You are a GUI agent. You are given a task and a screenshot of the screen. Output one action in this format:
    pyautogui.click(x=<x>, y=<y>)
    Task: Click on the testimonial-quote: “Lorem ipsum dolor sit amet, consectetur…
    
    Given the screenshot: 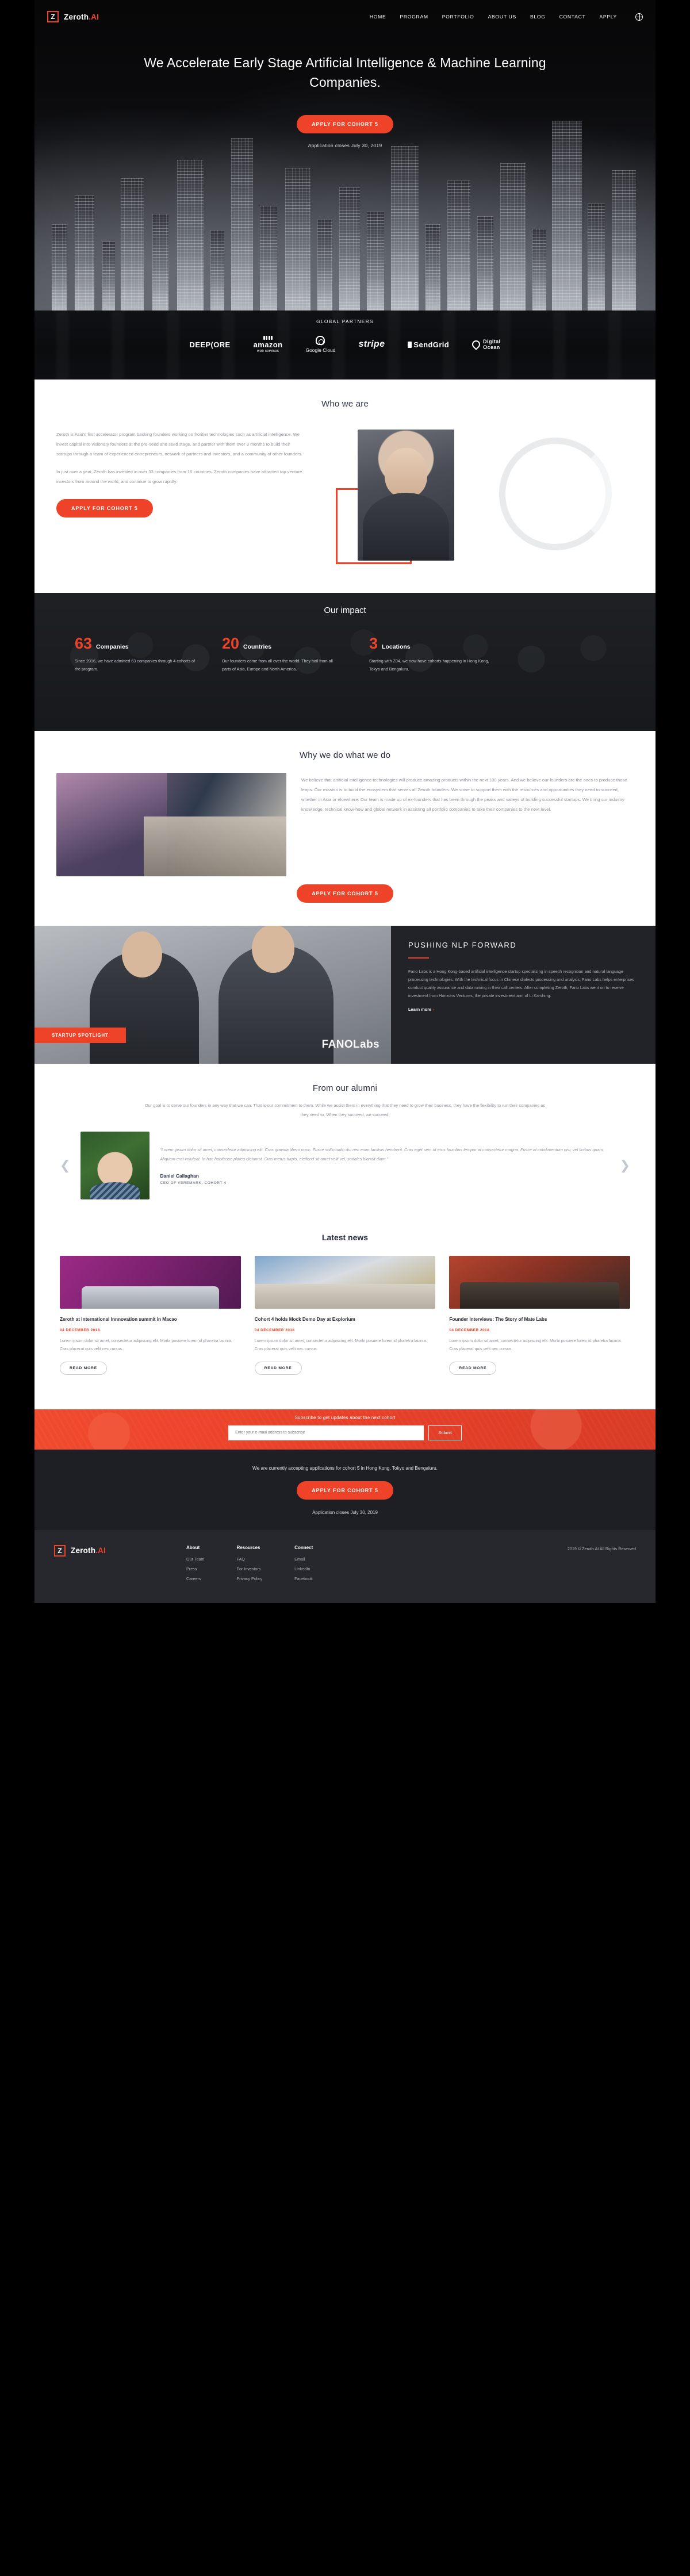 What is the action you would take?
    pyautogui.click(x=382, y=1154)
    